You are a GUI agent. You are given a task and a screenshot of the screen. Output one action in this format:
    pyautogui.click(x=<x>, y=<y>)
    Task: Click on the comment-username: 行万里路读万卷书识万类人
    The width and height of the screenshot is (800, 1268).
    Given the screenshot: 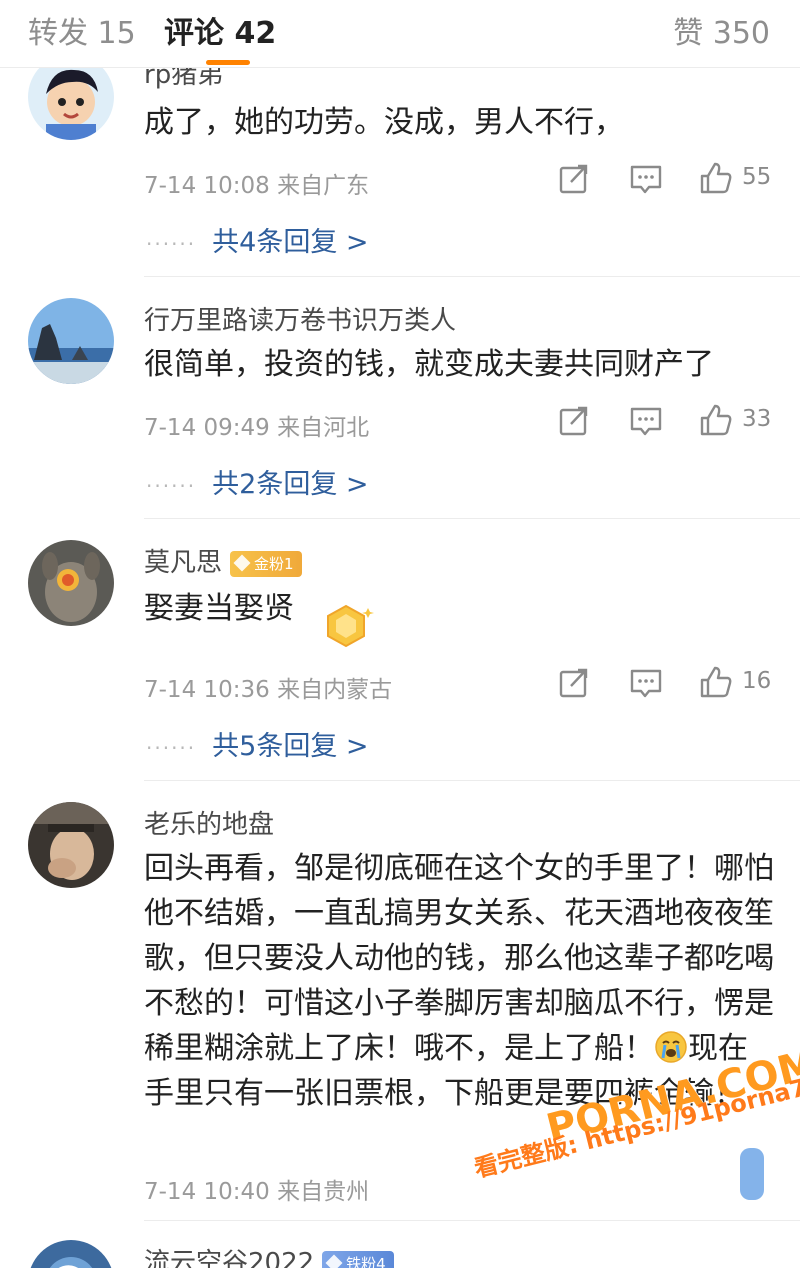 What is the action you would take?
    pyautogui.click(x=300, y=318)
    